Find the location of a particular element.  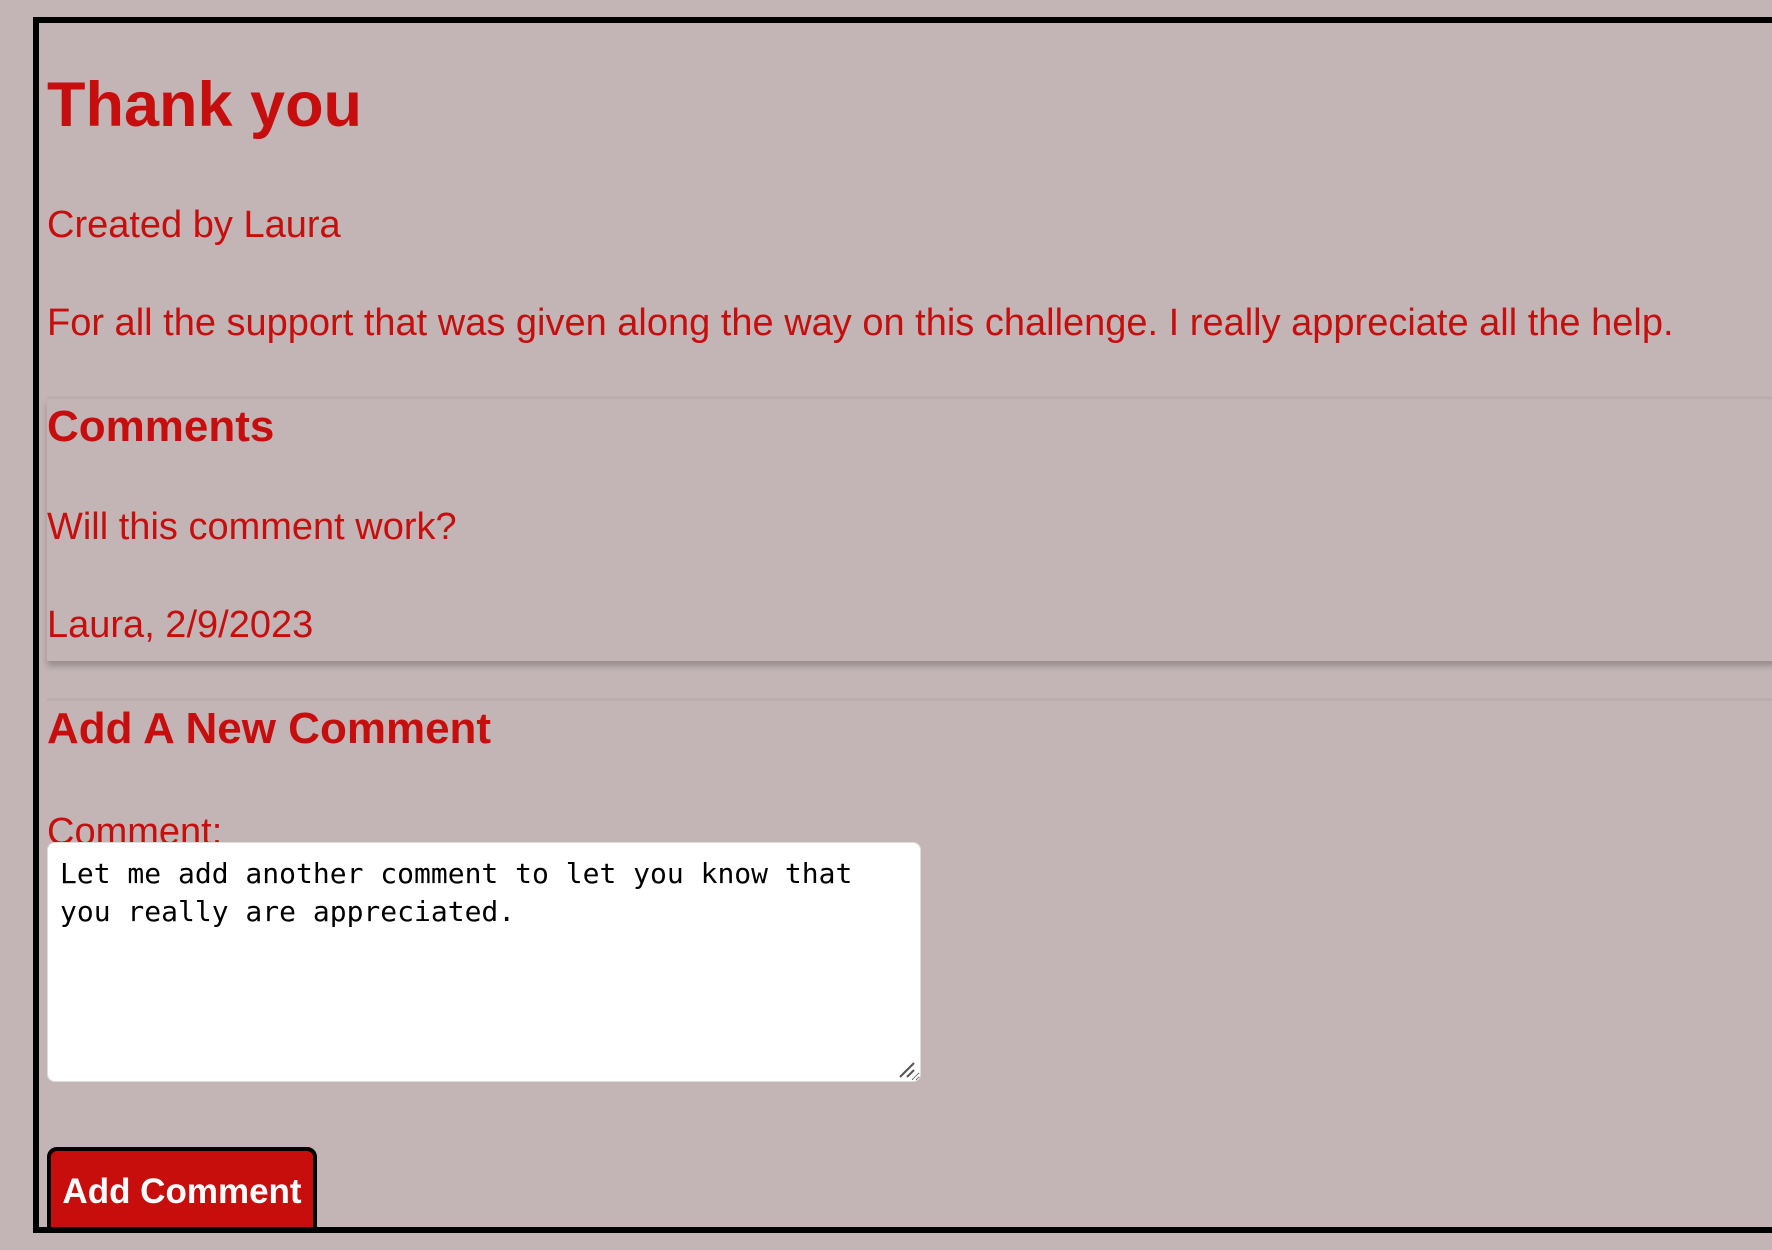

comment-text: Will this comment work? is located at coordinates (252, 527).